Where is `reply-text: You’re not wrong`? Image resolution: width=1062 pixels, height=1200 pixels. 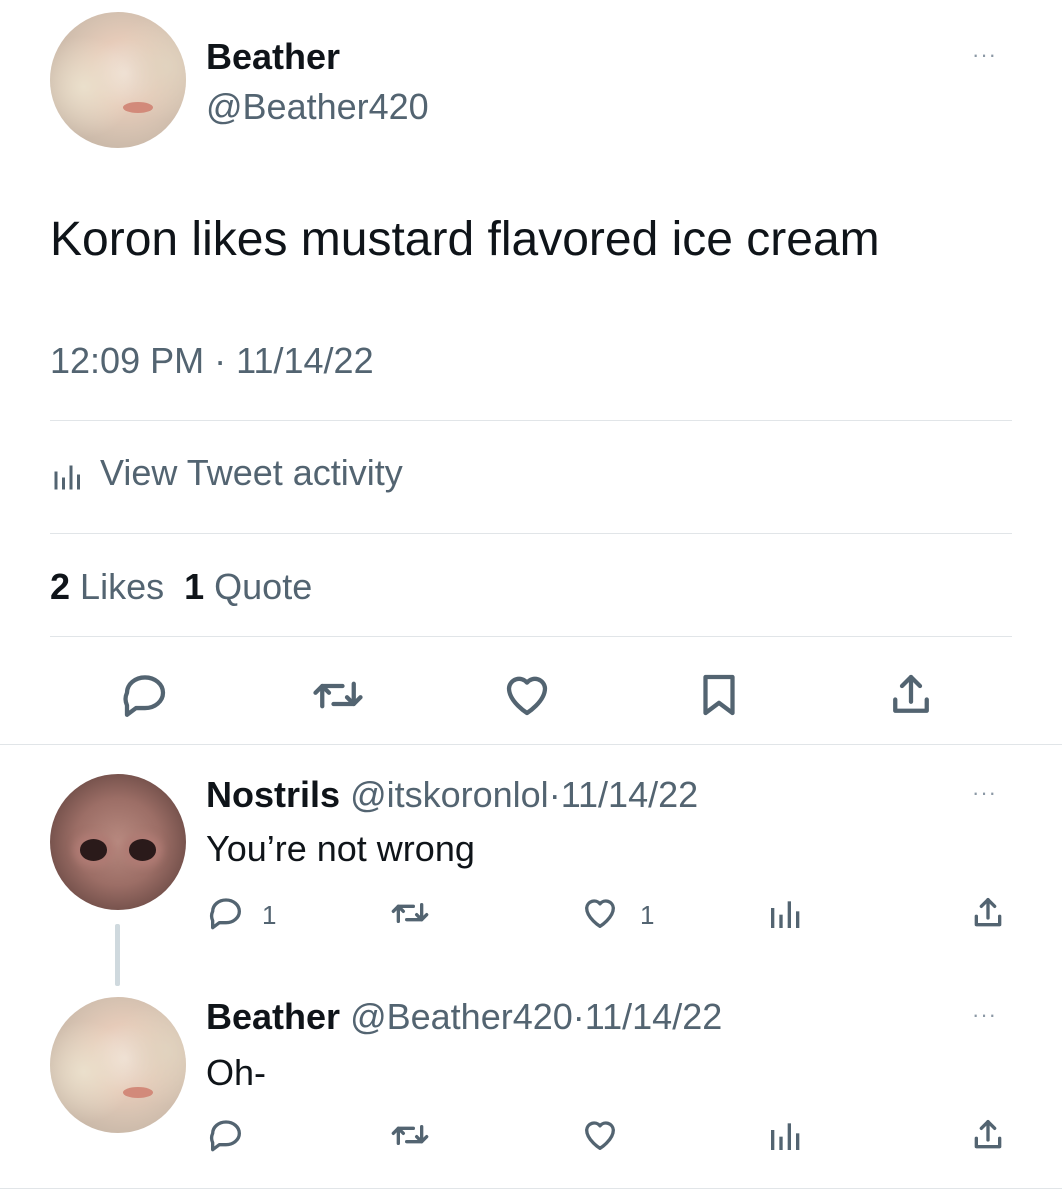 reply-text: You’re not wrong is located at coordinates (340, 848).